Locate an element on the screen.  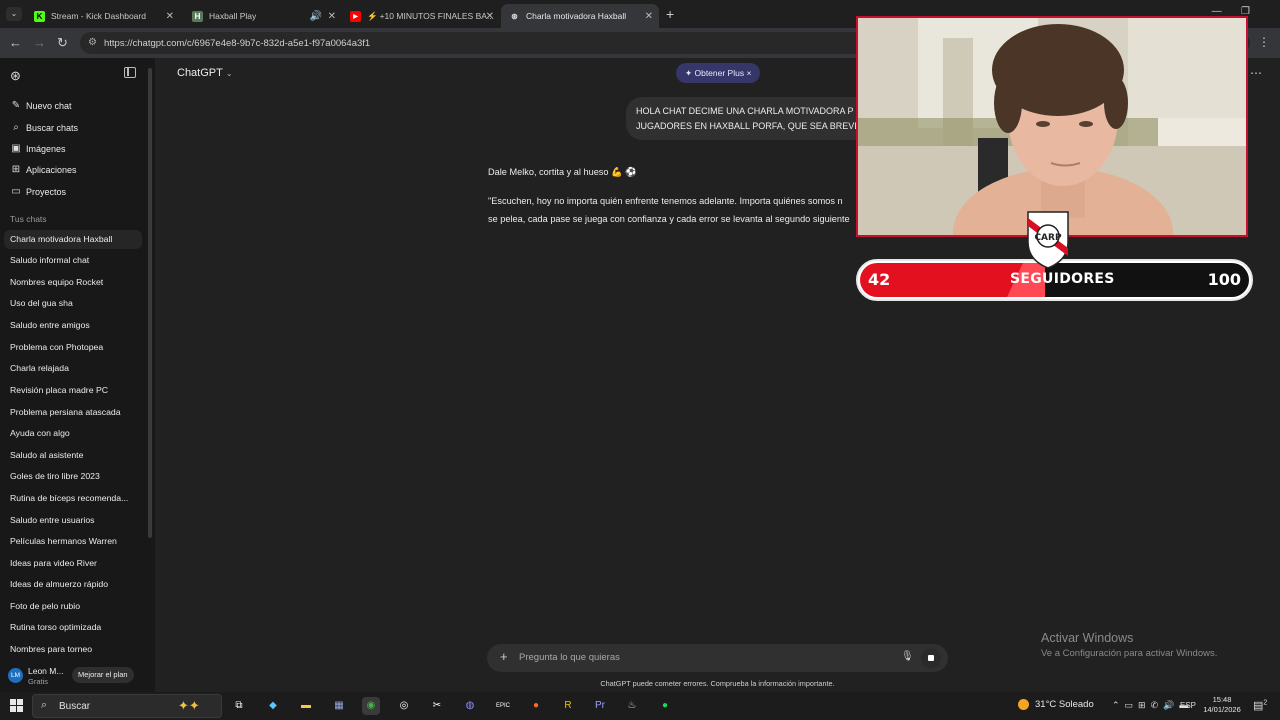
followers-current: 42 is located at coordinates (879, 279).